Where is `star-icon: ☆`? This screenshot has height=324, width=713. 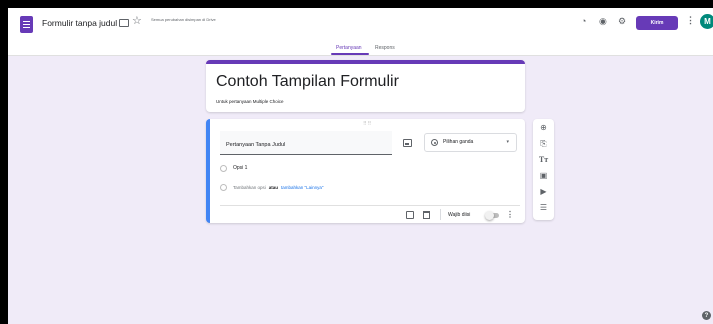
star-icon: ☆ is located at coordinates (137, 21).